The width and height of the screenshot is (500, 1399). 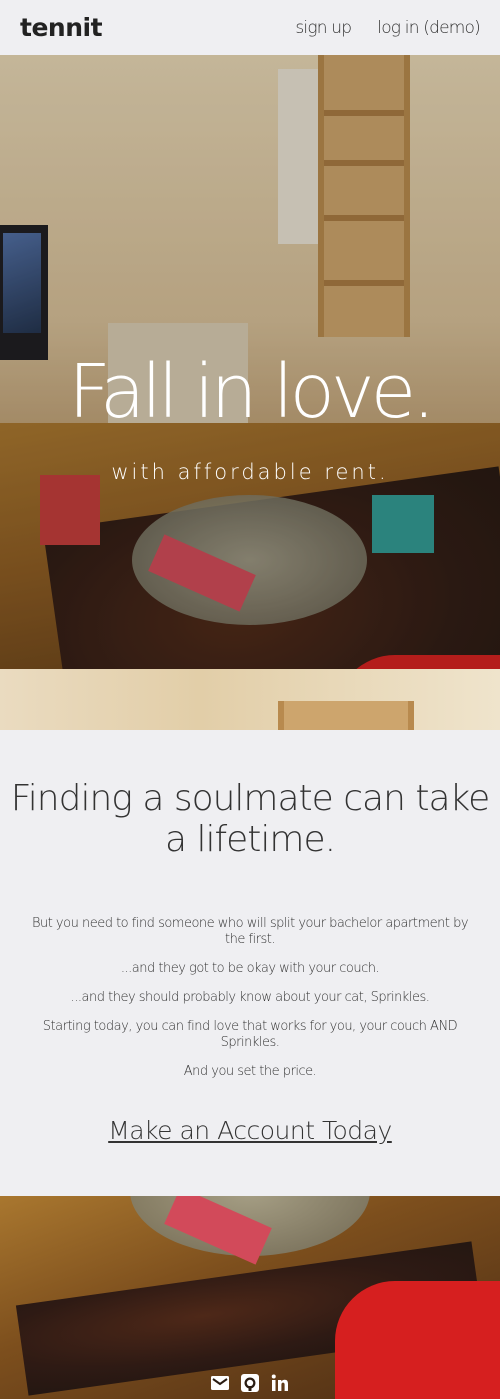 I want to click on brand-logo: tennit, so click(x=61, y=27).